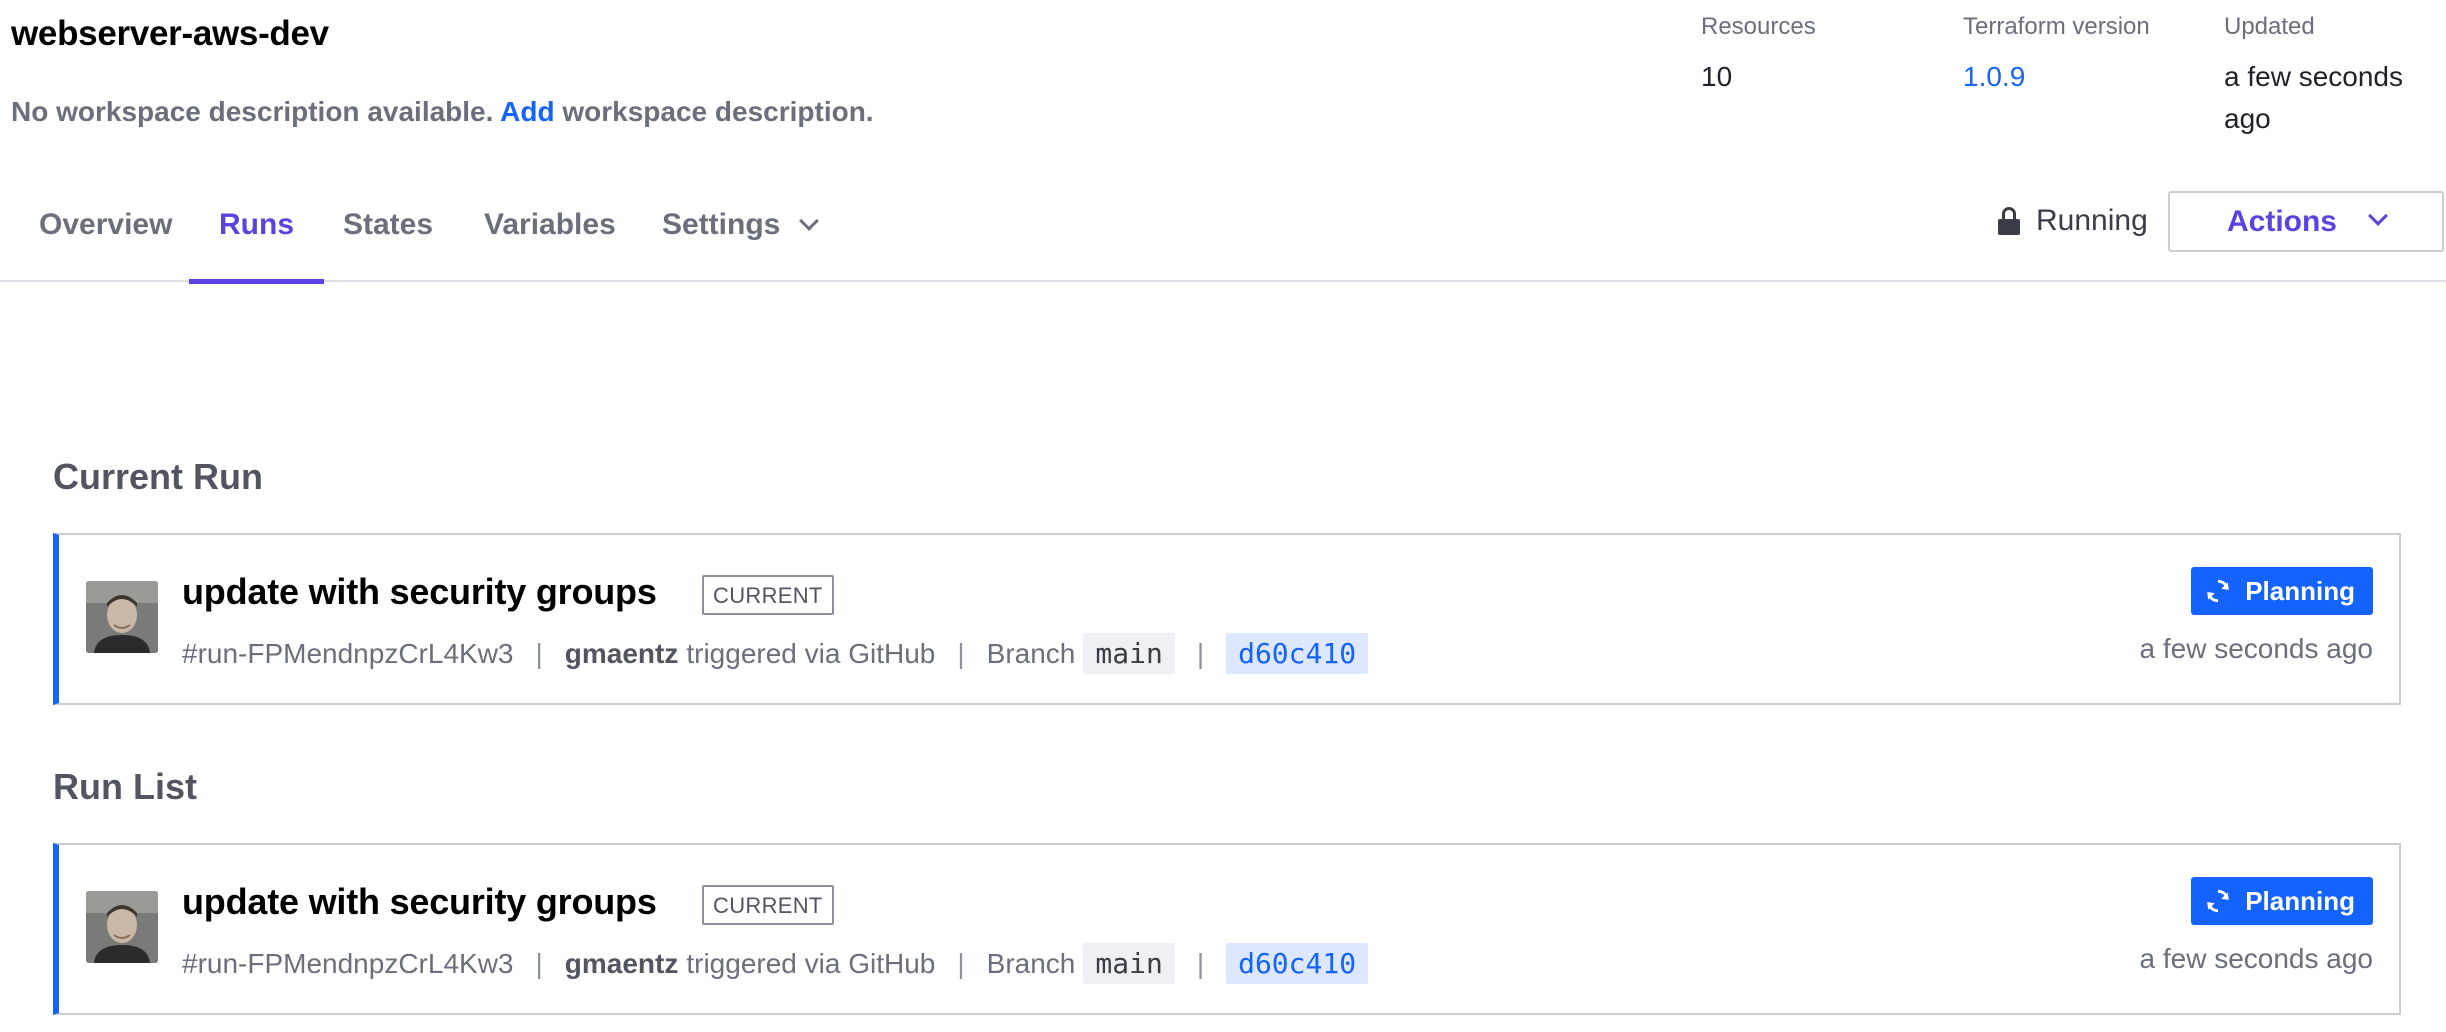 The image size is (2446, 1032). Describe the element at coordinates (1717, 76) in the screenshot. I see `resources-value: 10` at that location.